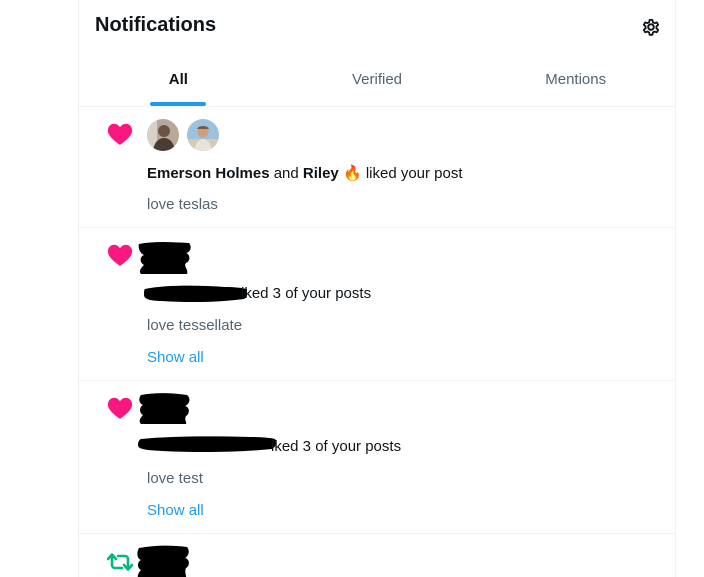 This screenshot has height=577, width=704. I want to click on post-snippet: love tessellate, so click(195, 325).